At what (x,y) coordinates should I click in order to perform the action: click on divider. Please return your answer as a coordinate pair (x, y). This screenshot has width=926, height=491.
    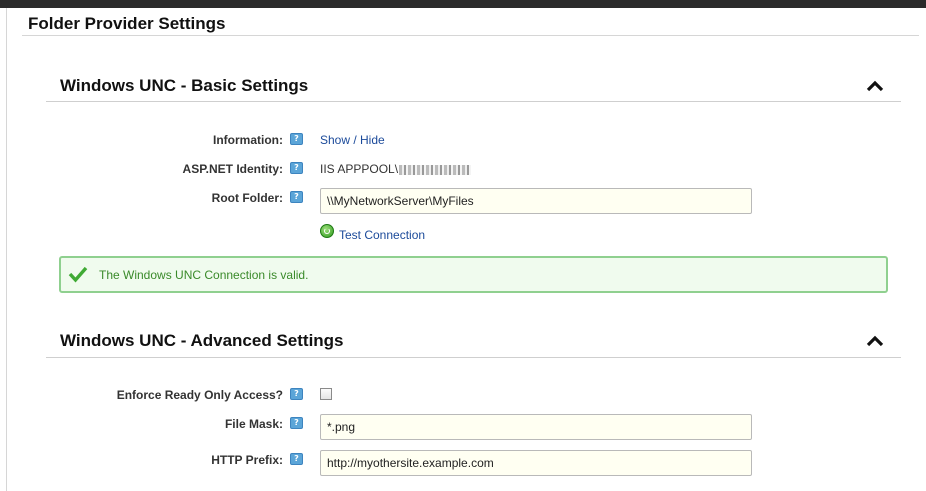
    Looking at the image, I should click on (470, 35).